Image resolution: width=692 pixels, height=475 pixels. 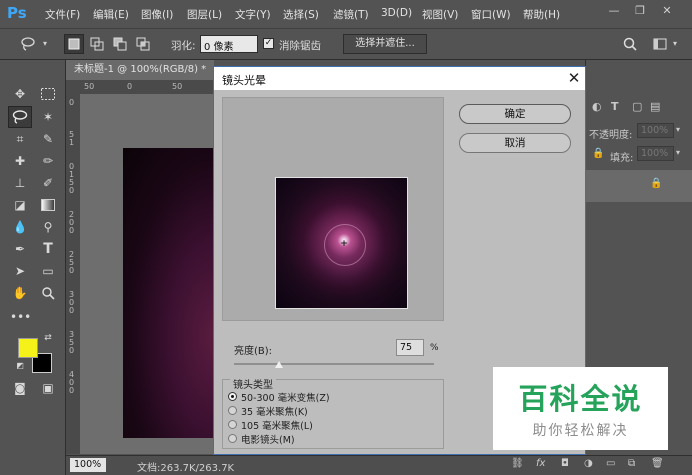 I want to click on cancel-button: 取消, so click(x=515, y=143).